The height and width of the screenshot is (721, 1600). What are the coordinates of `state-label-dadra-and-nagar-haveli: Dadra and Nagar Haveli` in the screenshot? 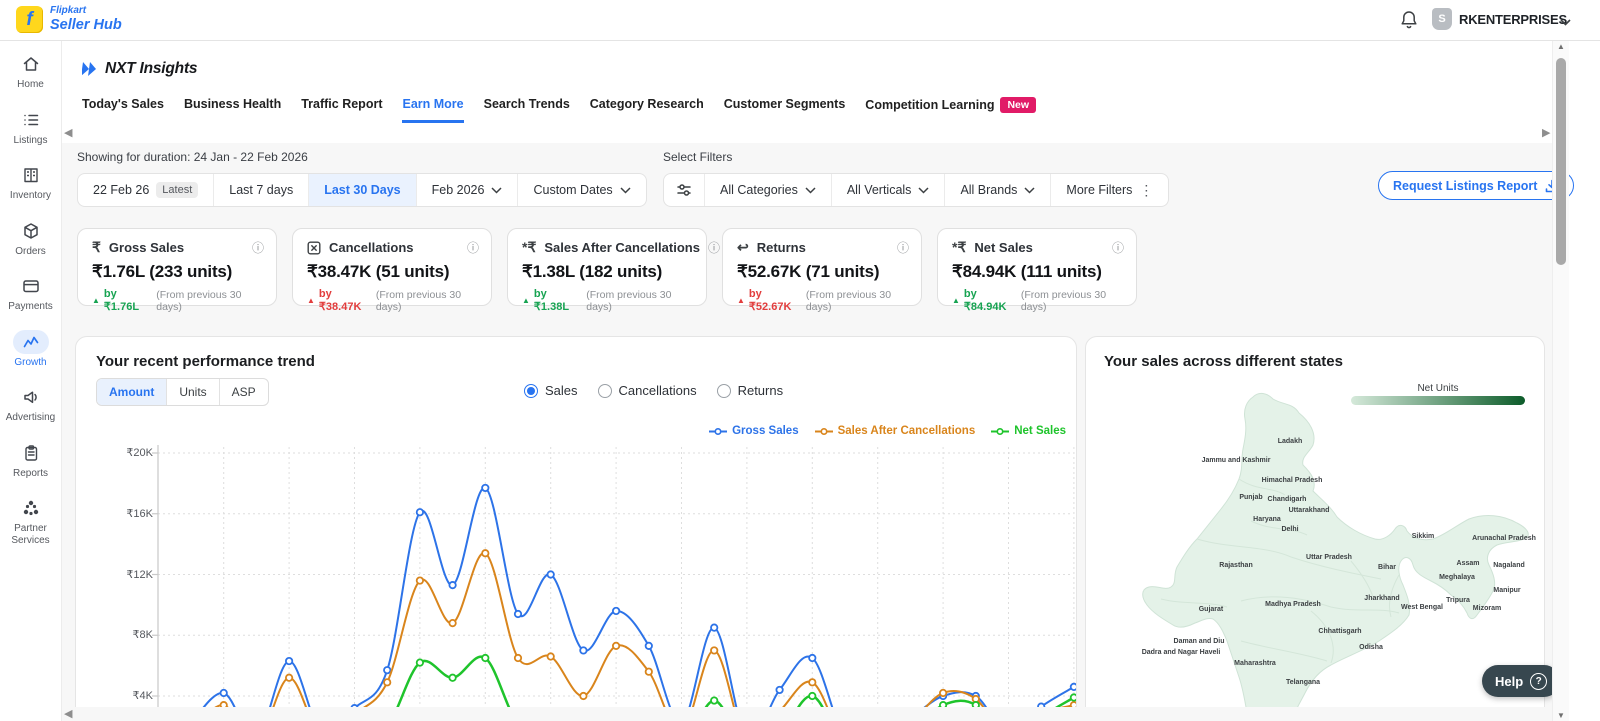 It's located at (1181, 652).